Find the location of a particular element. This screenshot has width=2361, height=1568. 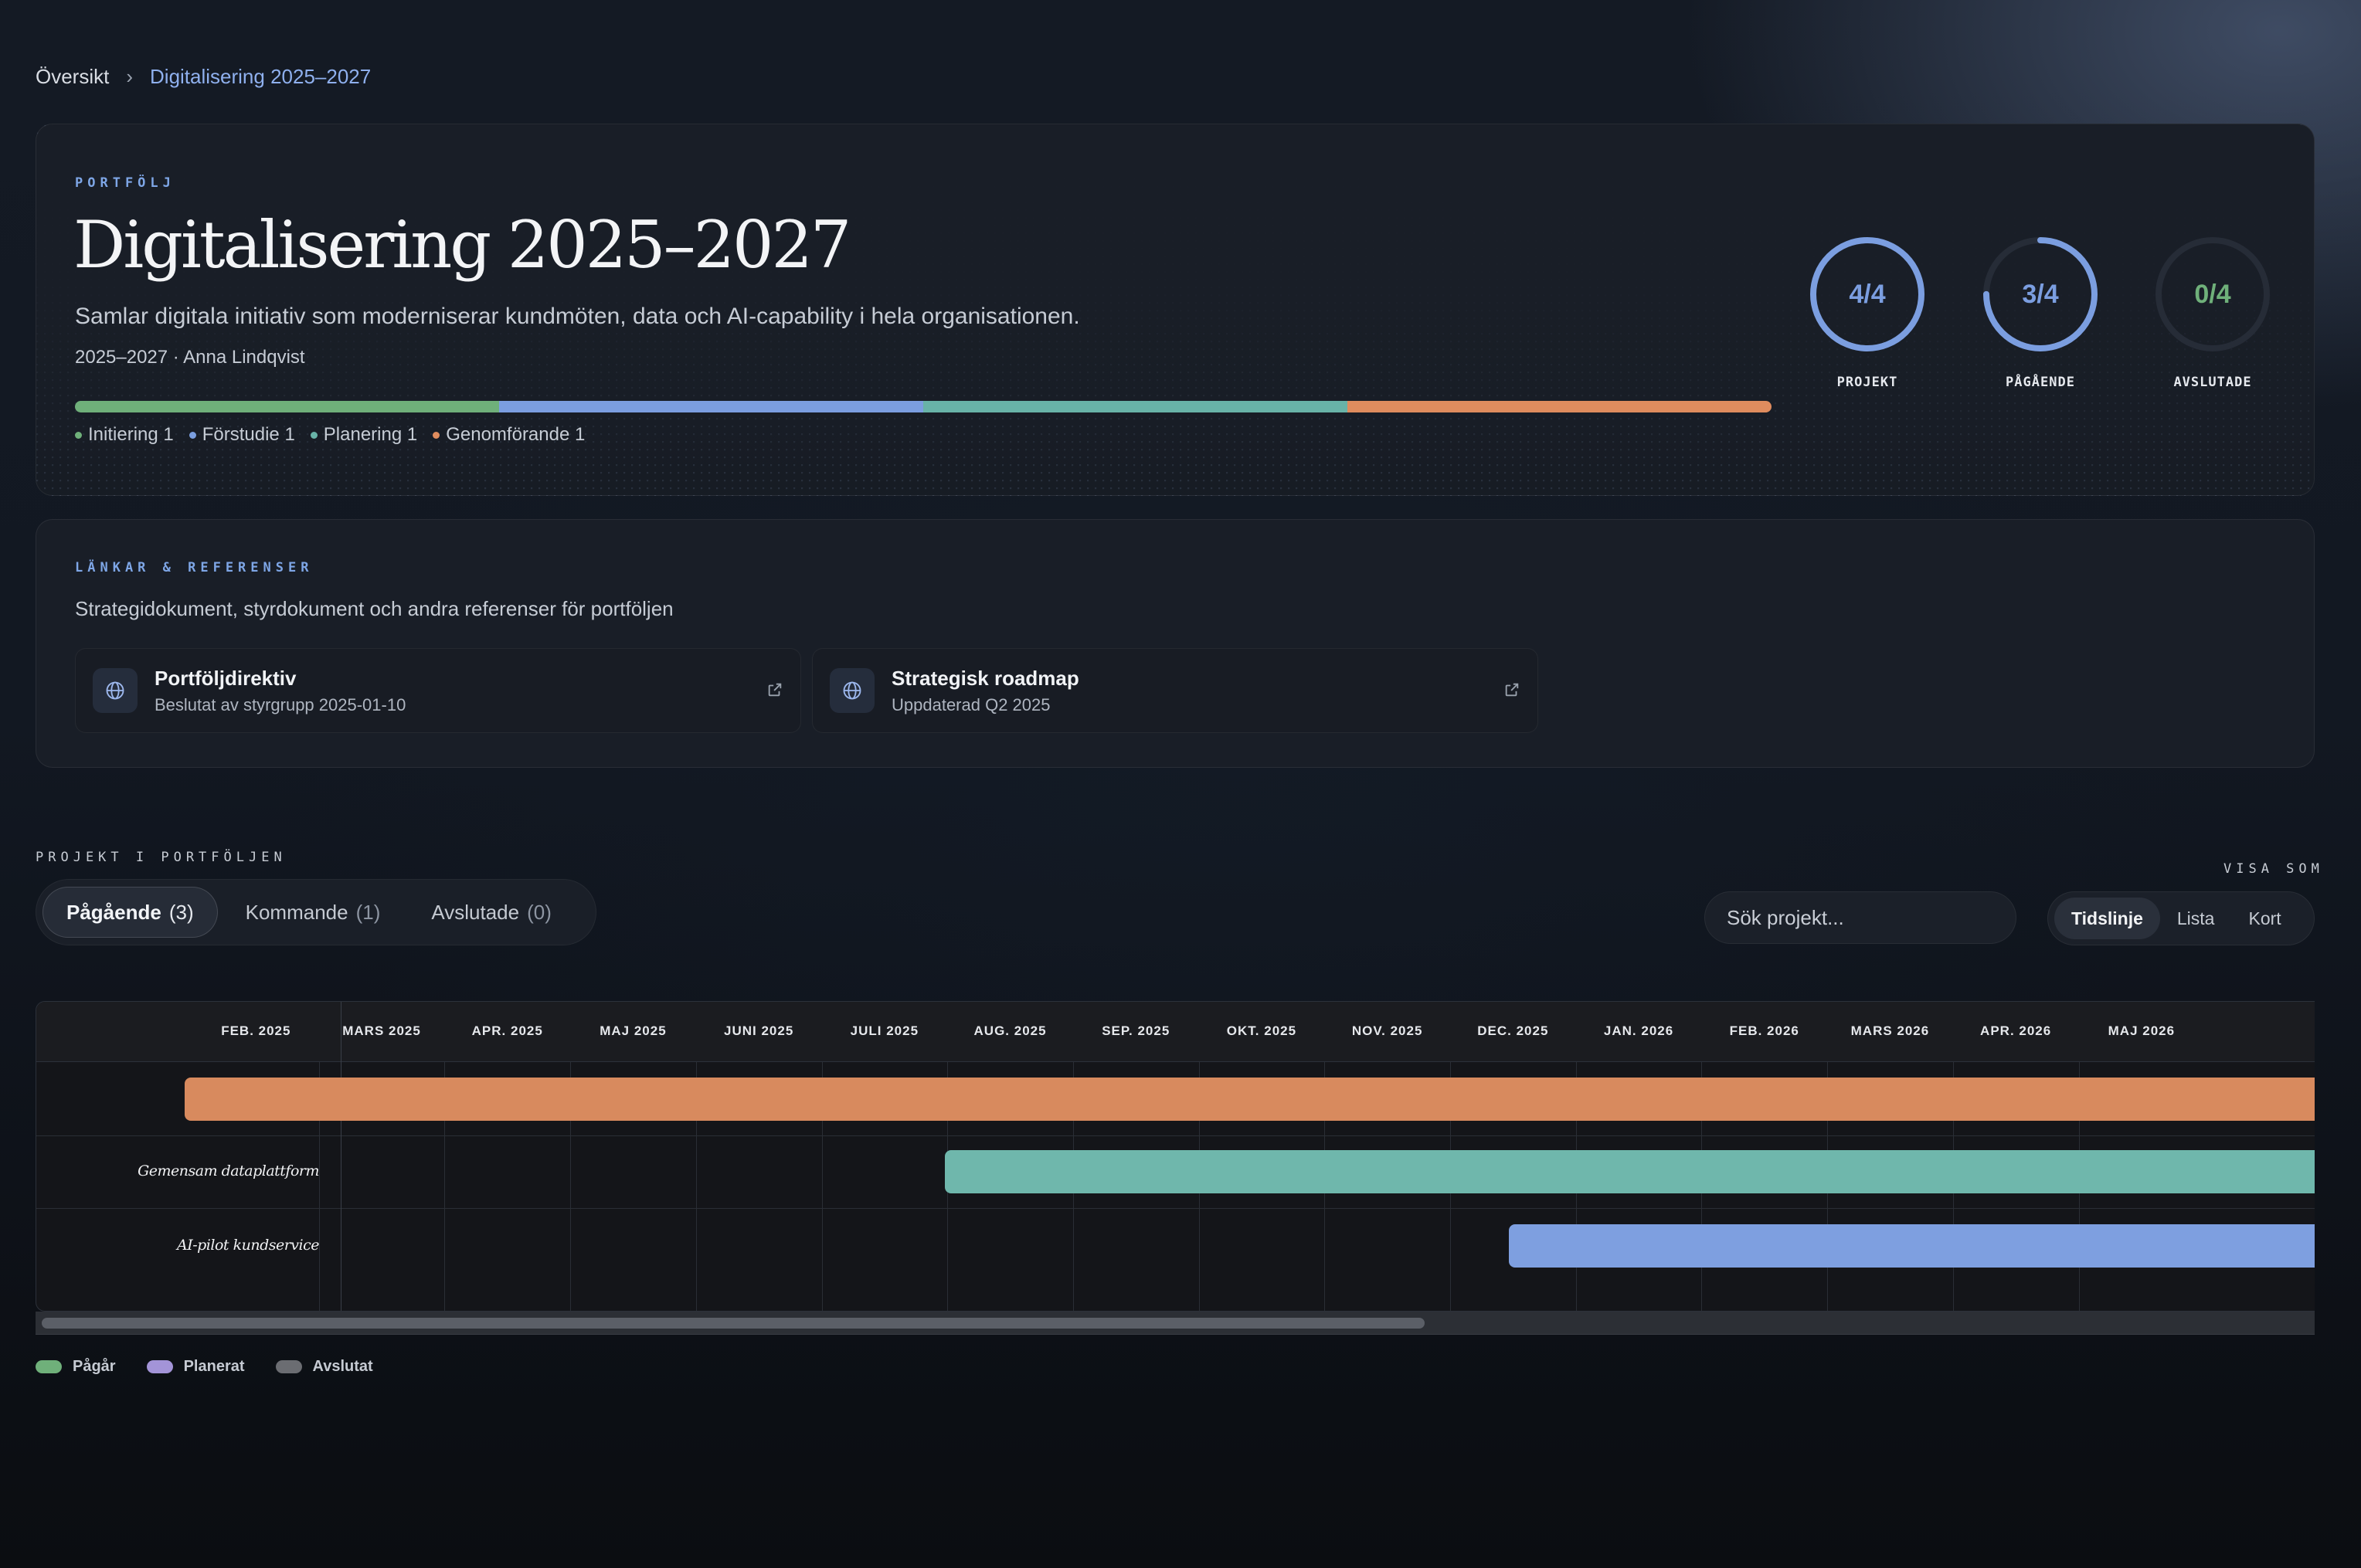

tab-completed: Avslutade (0) is located at coordinates (492, 912).